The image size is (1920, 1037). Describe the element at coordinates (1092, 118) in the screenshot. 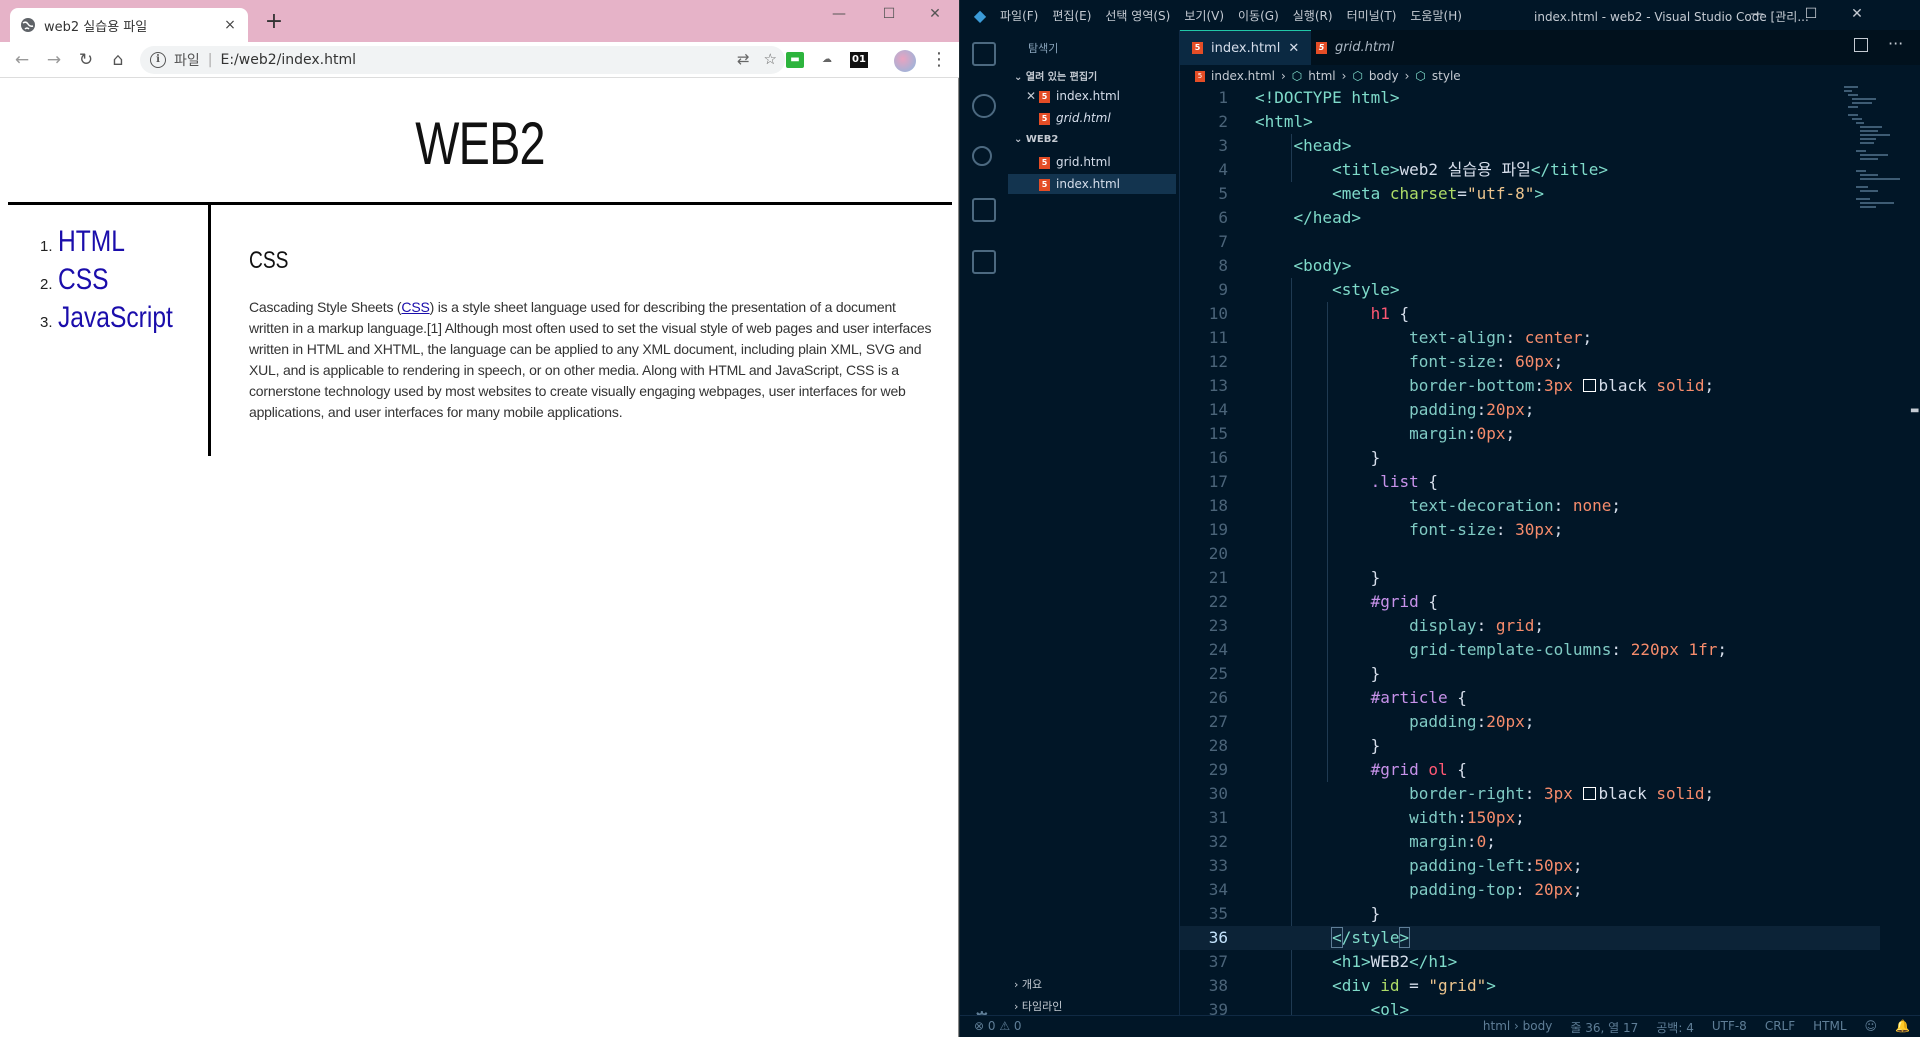

I see `open-editor-item: 5 grid.html` at that location.